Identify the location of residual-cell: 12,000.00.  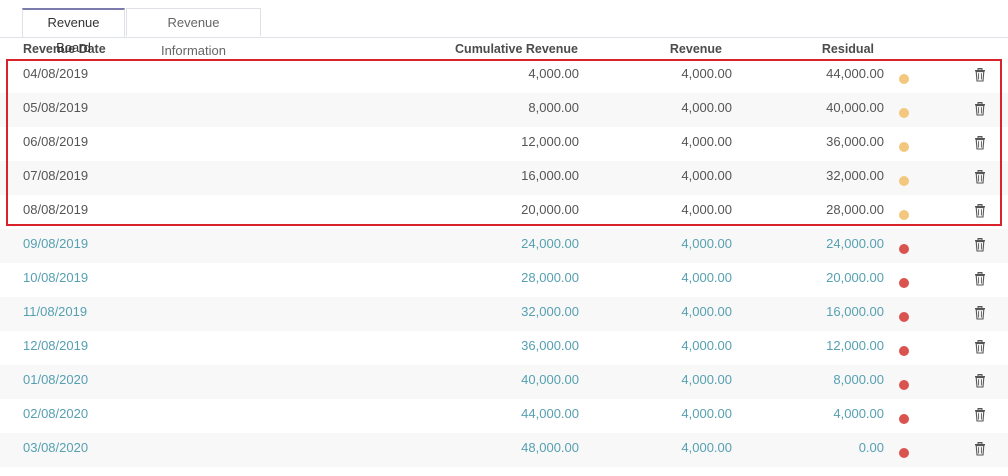
(855, 345).